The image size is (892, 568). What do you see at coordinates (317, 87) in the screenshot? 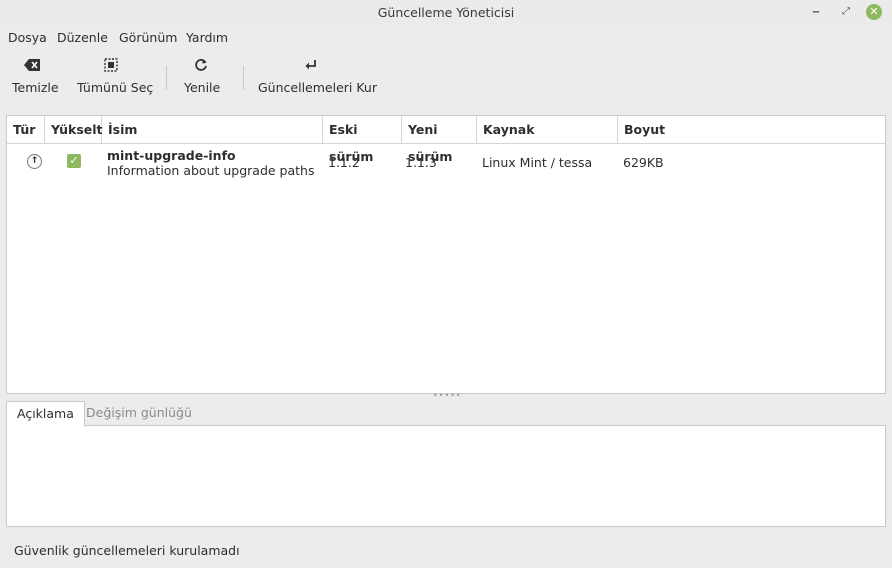
I see `install-updates-label: Güncellemeleri Kur` at bounding box center [317, 87].